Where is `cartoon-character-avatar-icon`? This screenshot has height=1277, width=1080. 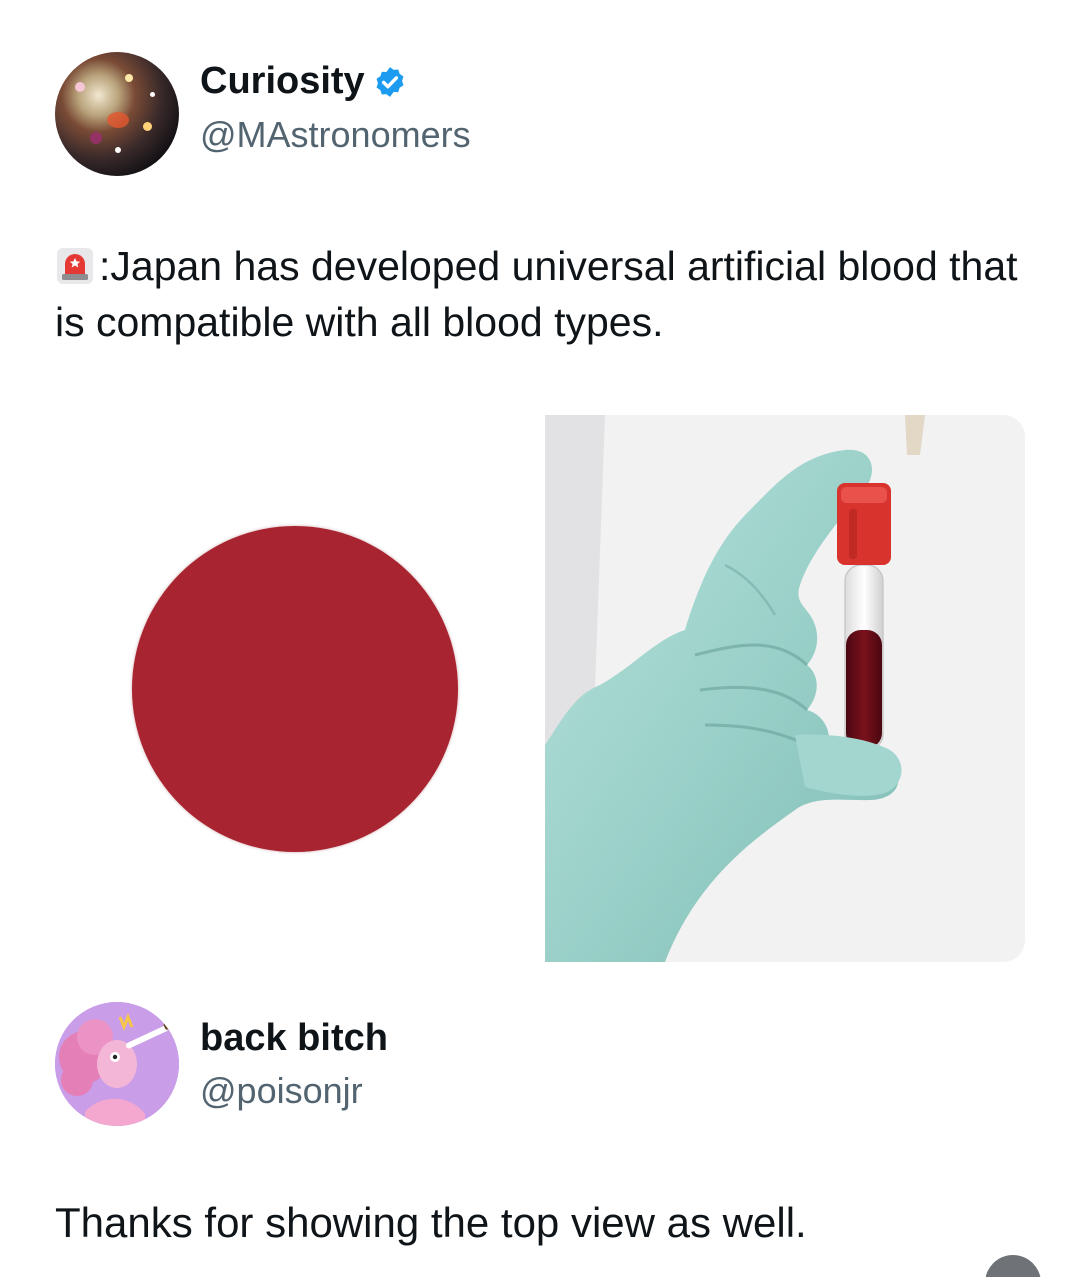
cartoon-character-avatar-icon is located at coordinates (117, 1064).